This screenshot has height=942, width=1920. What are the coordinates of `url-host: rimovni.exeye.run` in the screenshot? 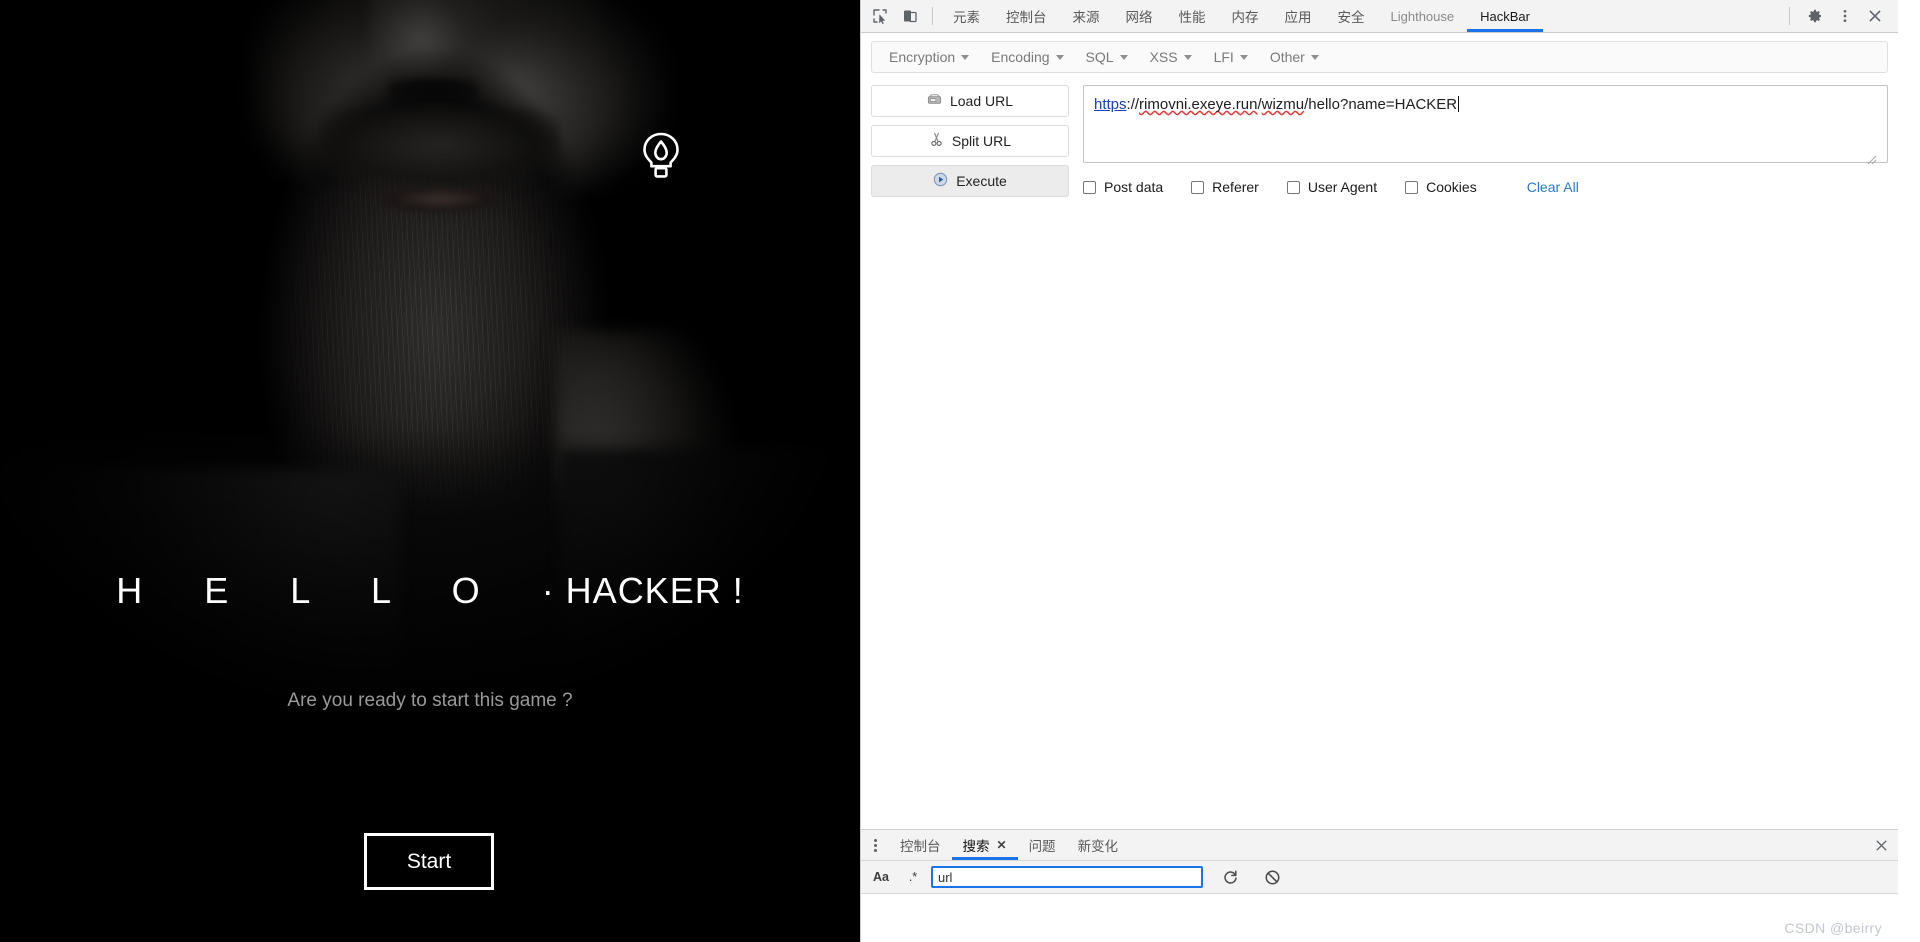 It's located at (1198, 104).